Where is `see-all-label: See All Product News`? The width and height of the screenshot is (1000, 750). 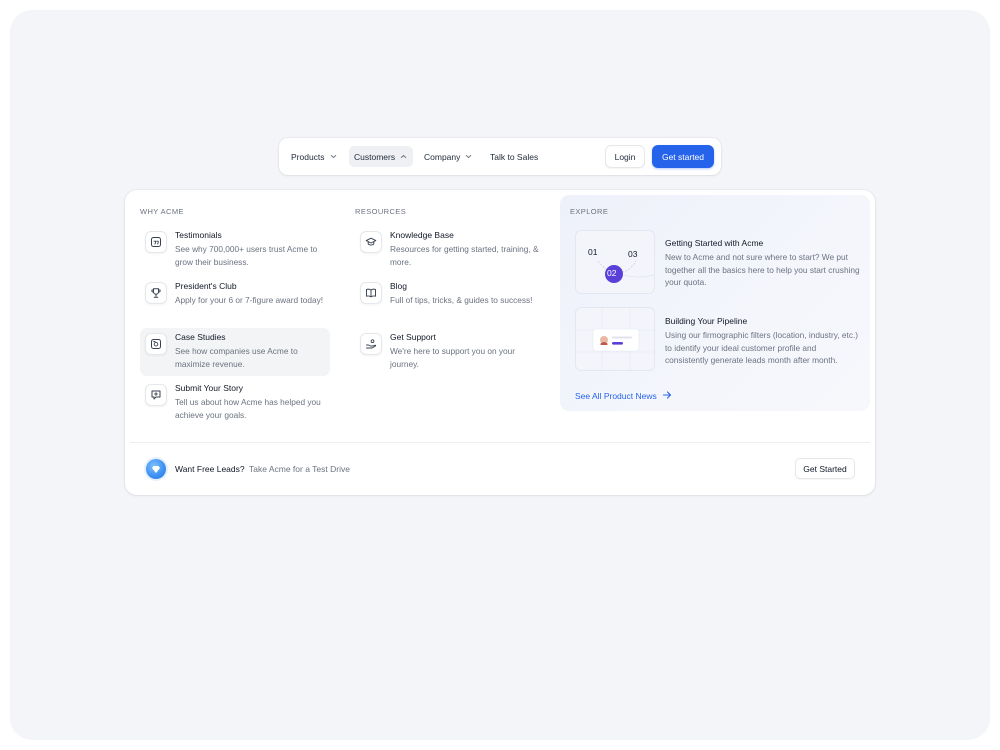
see-all-label: See All Product News is located at coordinates (616, 396).